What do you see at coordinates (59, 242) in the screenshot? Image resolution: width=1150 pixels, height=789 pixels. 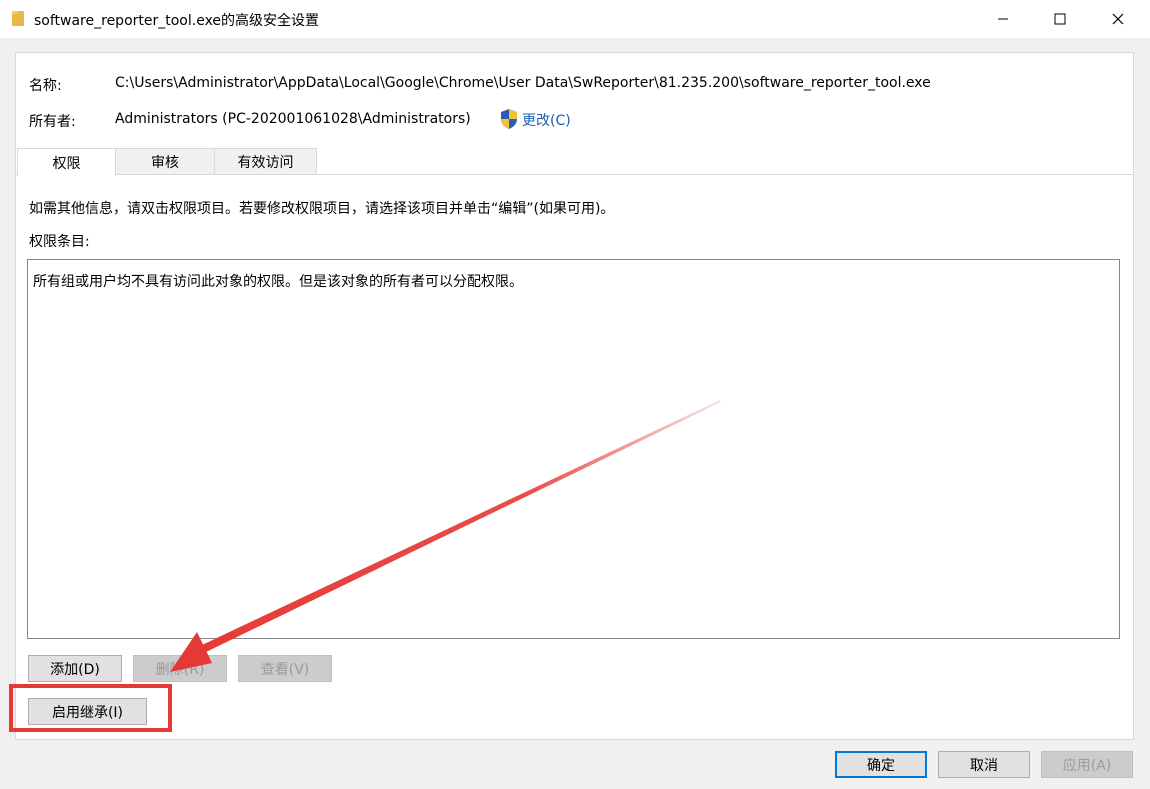 I see `permission-entries-label: 权限条目:` at bounding box center [59, 242].